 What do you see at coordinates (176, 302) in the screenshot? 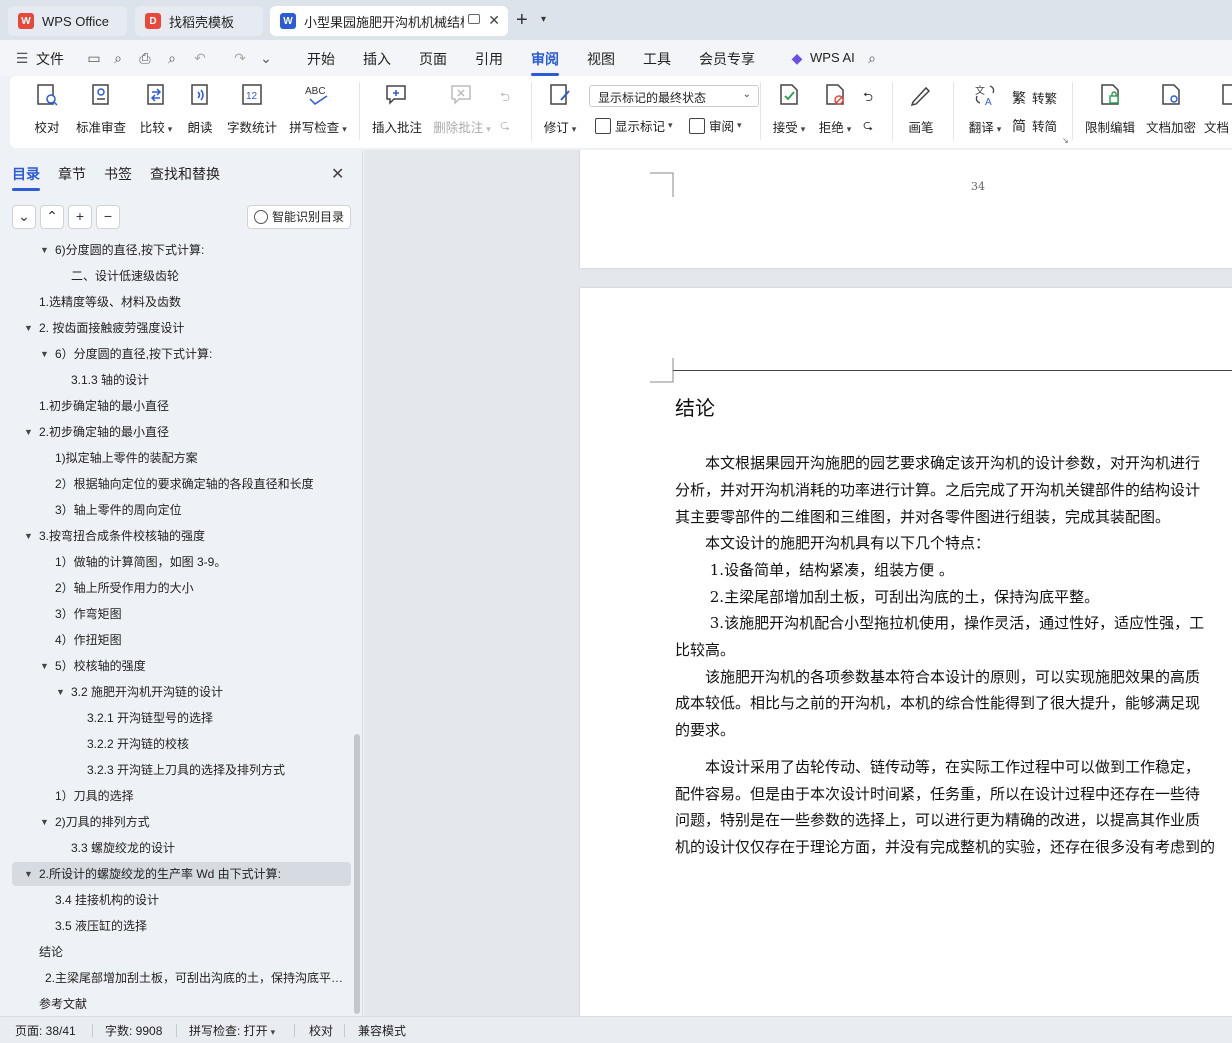
I see `toc-item: 1.选精度等级、材料及齿数` at bounding box center [176, 302].